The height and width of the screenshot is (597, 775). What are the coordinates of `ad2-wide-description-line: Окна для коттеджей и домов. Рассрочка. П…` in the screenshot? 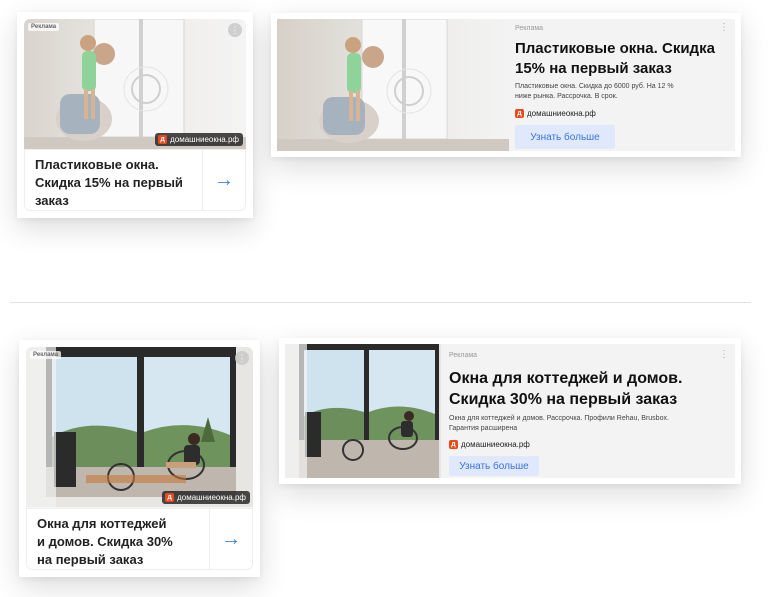 It's located at (559, 418).